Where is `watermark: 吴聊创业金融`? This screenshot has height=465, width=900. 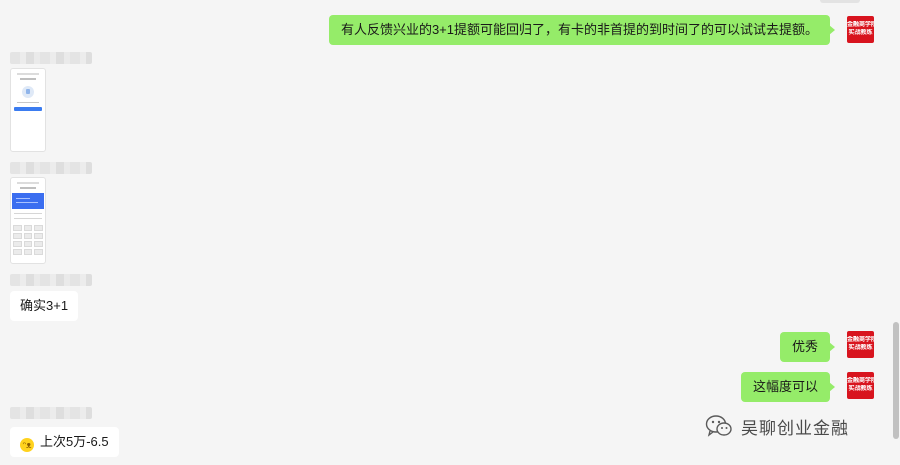 watermark: 吴聊创业金融 is located at coordinates (777, 426).